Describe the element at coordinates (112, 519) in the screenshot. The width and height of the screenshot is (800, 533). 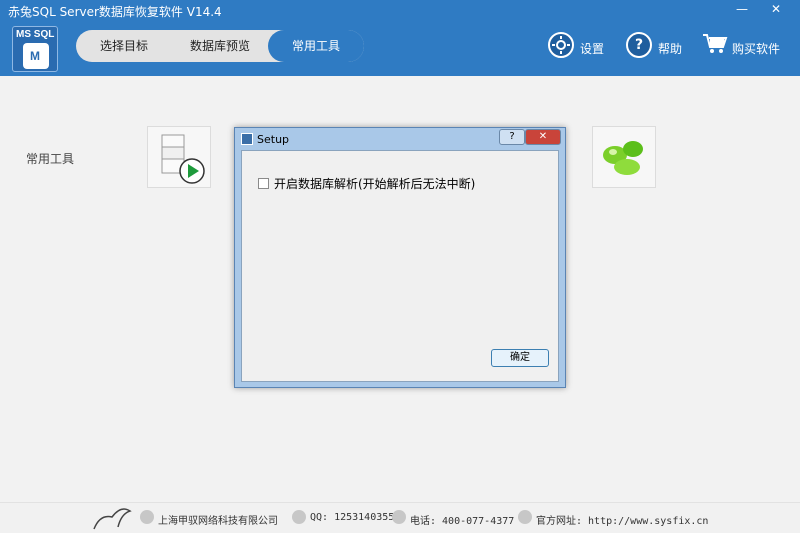
I see `horse-logo-icon` at that location.